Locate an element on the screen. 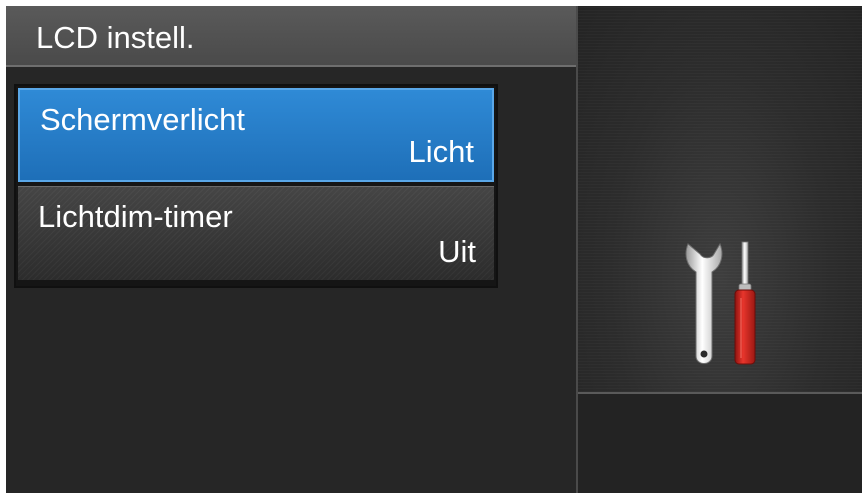  status-area is located at coordinates (720, 442).